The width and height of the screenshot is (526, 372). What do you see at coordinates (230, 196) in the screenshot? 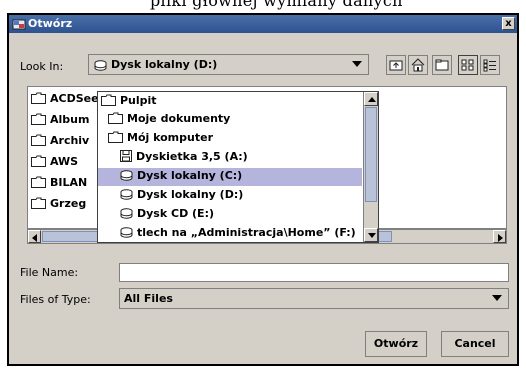
I see `dropdown-item-drive-d: Dysk lokalny (D:)` at bounding box center [230, 196].